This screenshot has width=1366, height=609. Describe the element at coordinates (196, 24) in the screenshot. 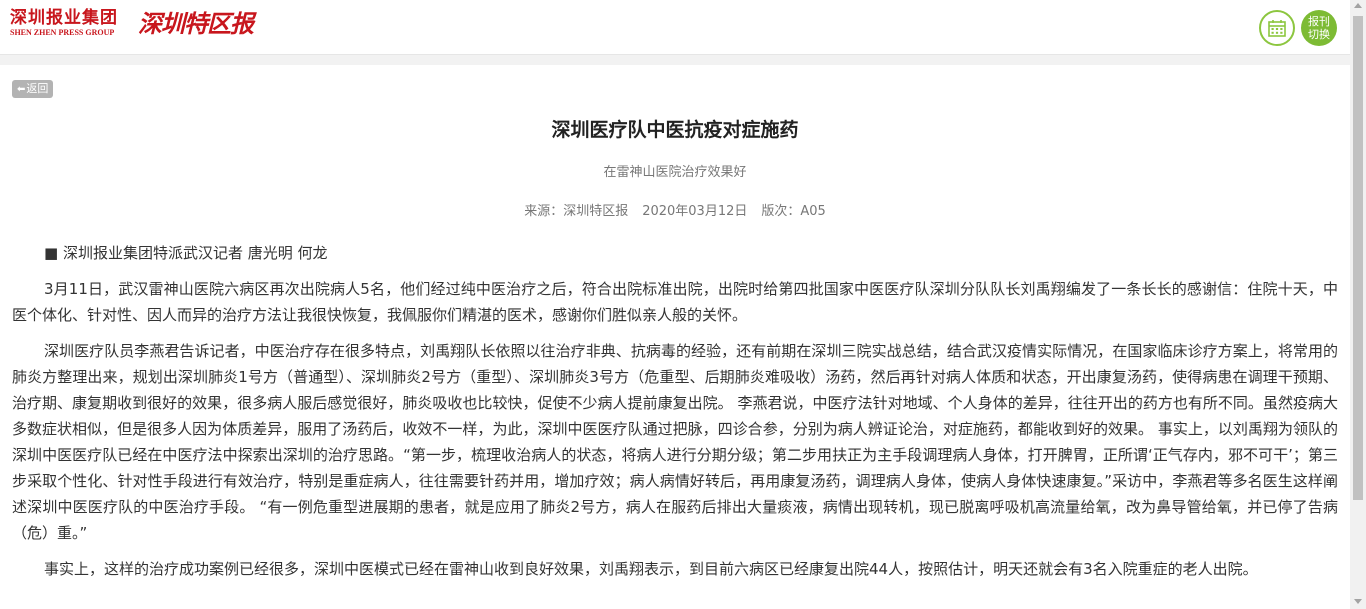

I see `newspaper-logo: 深圳特区报` at that location.